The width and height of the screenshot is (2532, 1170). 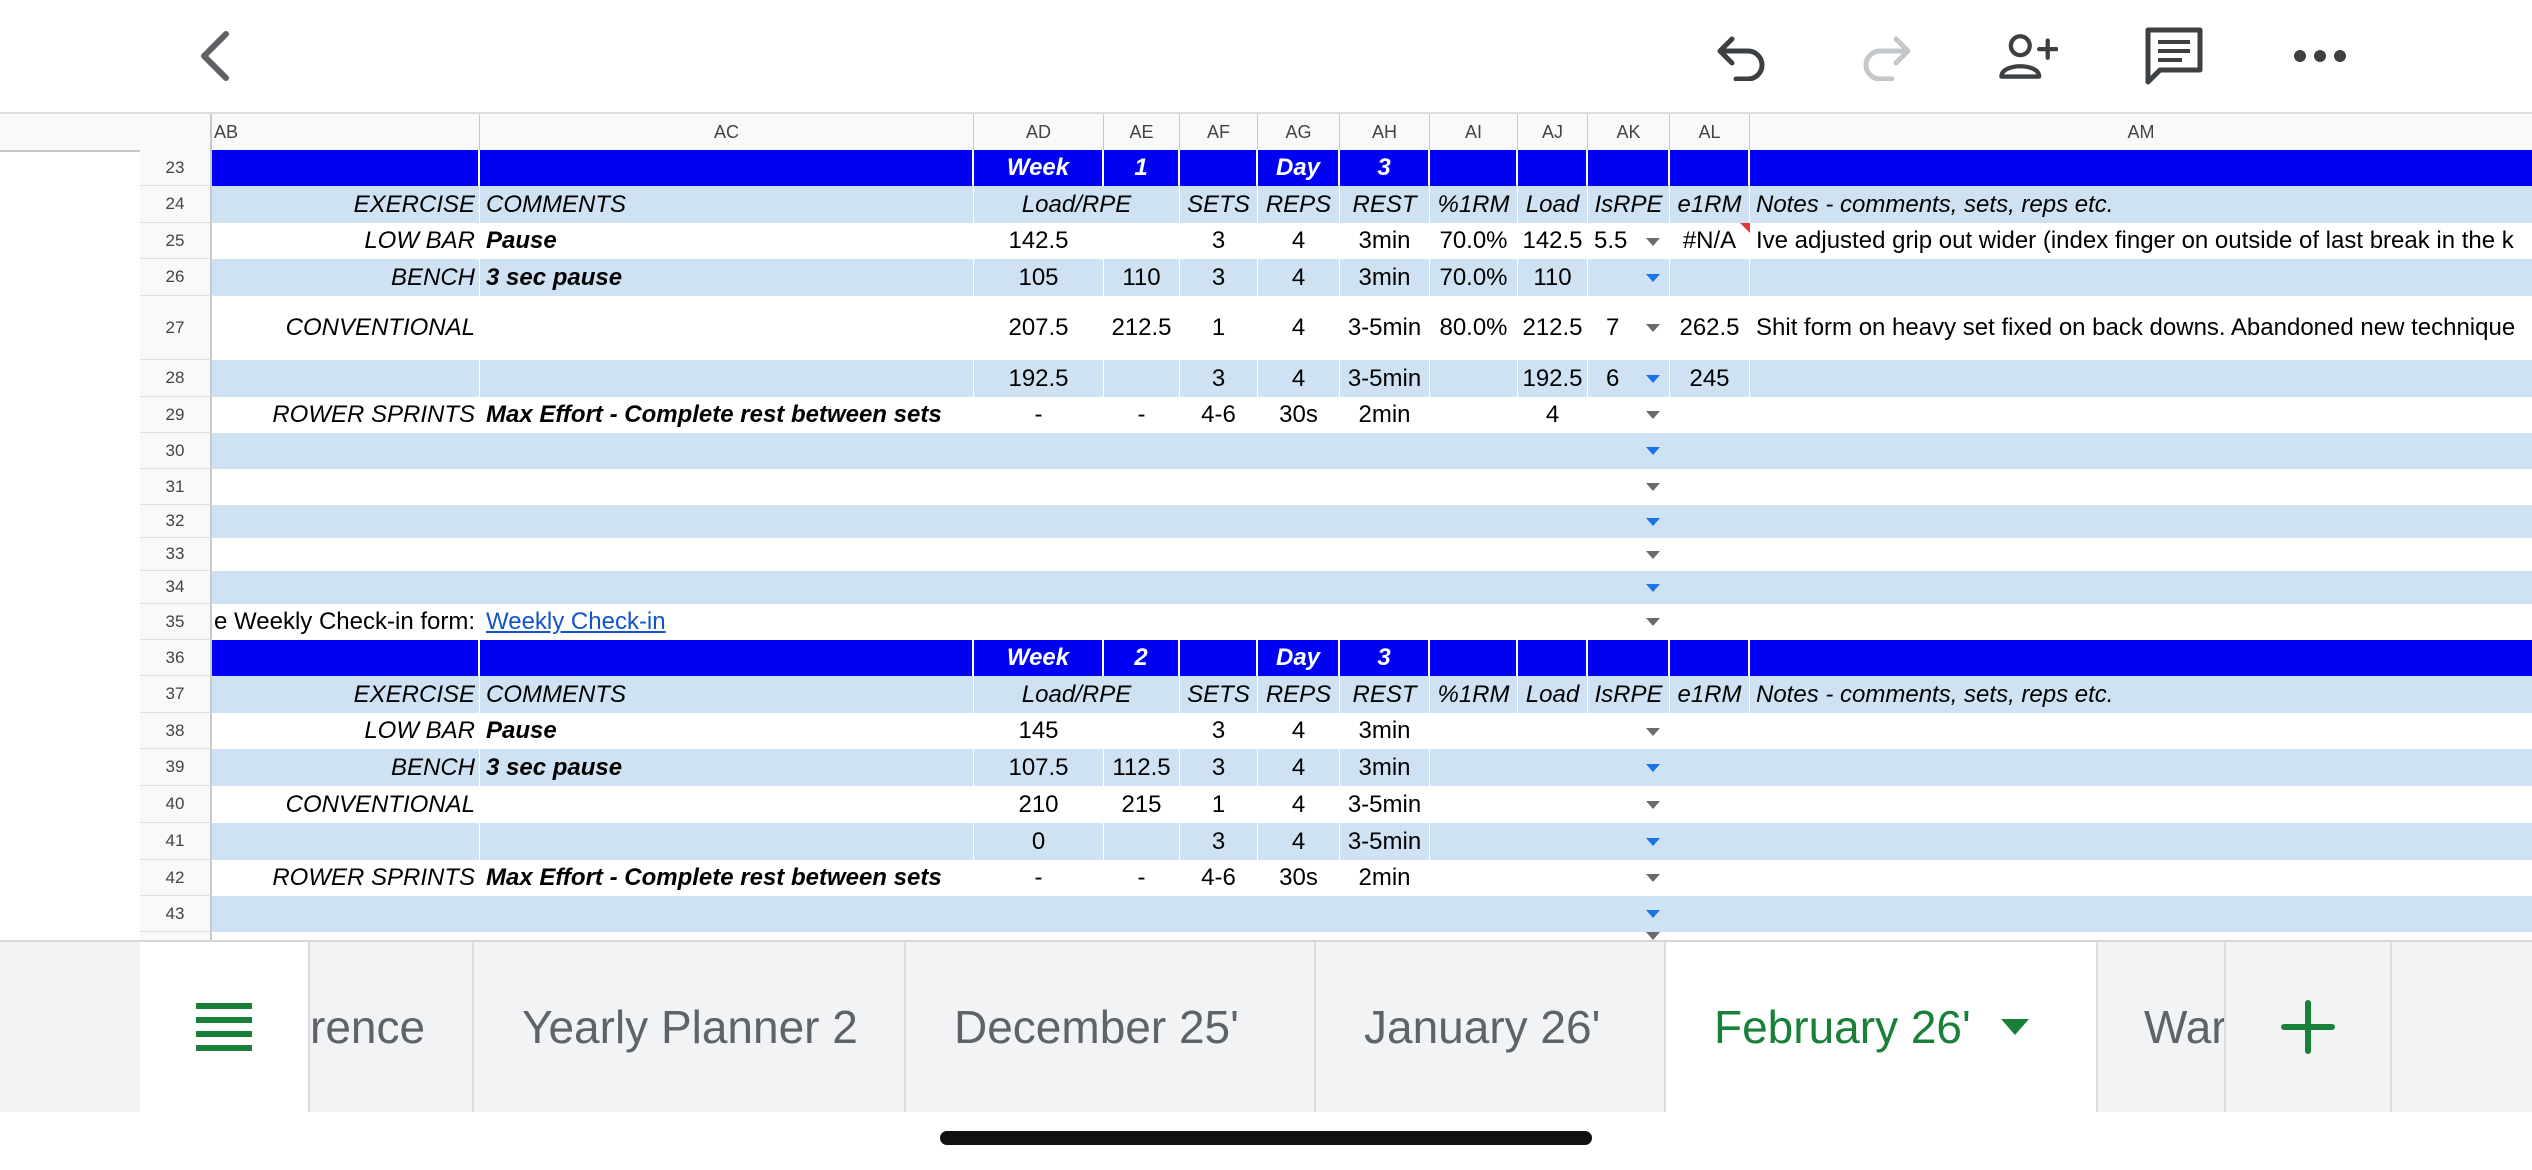 I want to click on weekly-check-in-link: Weekly Check-in, so click(x=576, y=622).